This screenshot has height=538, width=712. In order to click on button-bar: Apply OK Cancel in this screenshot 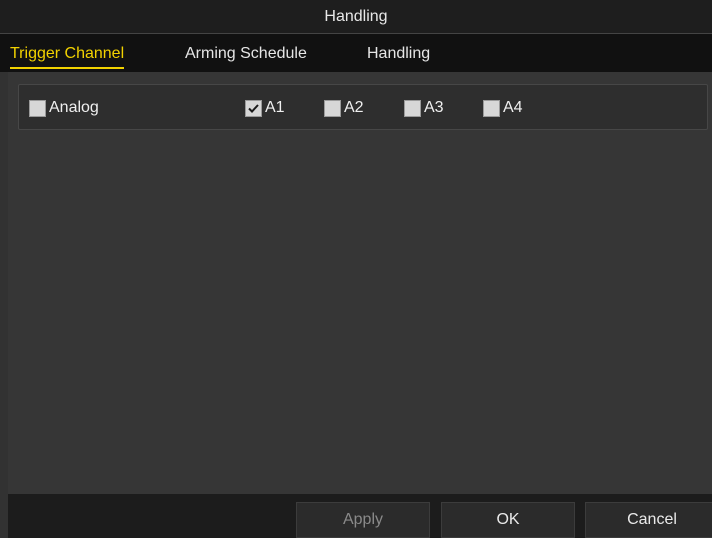, I will do `click(360, 516)`.